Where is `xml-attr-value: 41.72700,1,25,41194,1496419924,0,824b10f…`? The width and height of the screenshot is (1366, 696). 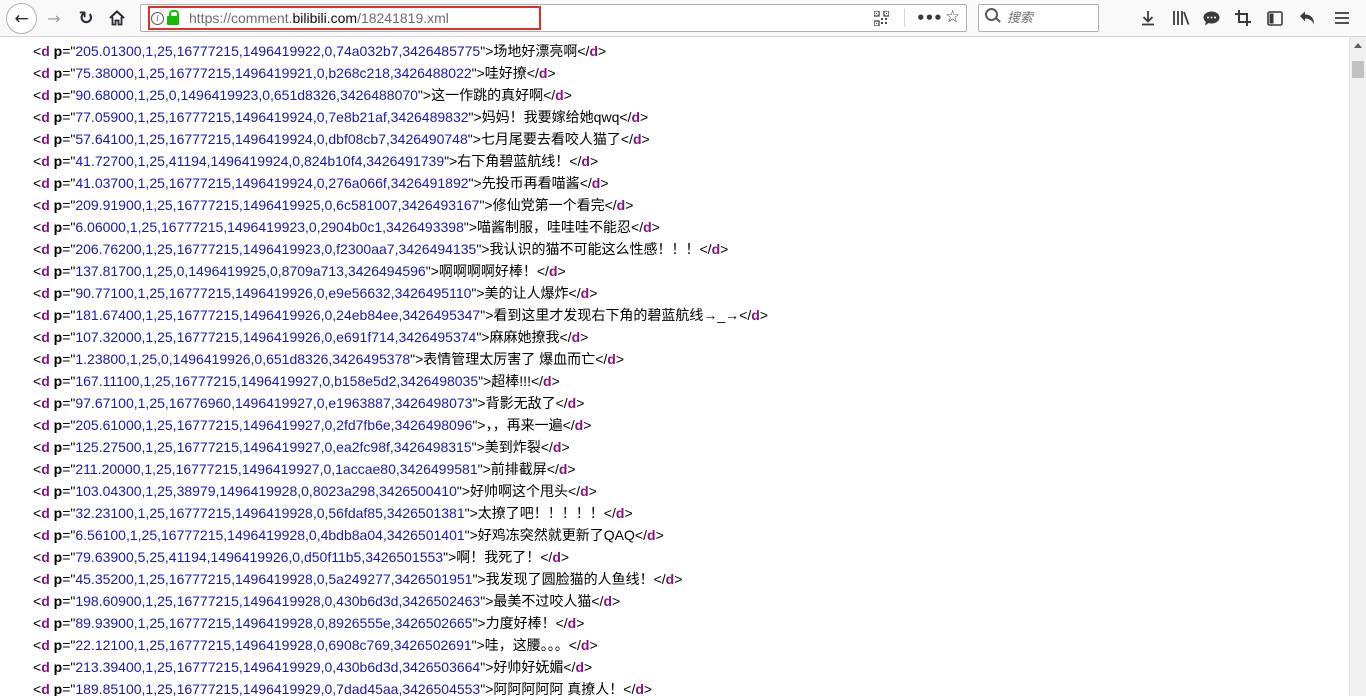
xml-attr-value: 41.72700,1,25,41194,1496419924,0,824b10f… is located at coordinates (260, 161).